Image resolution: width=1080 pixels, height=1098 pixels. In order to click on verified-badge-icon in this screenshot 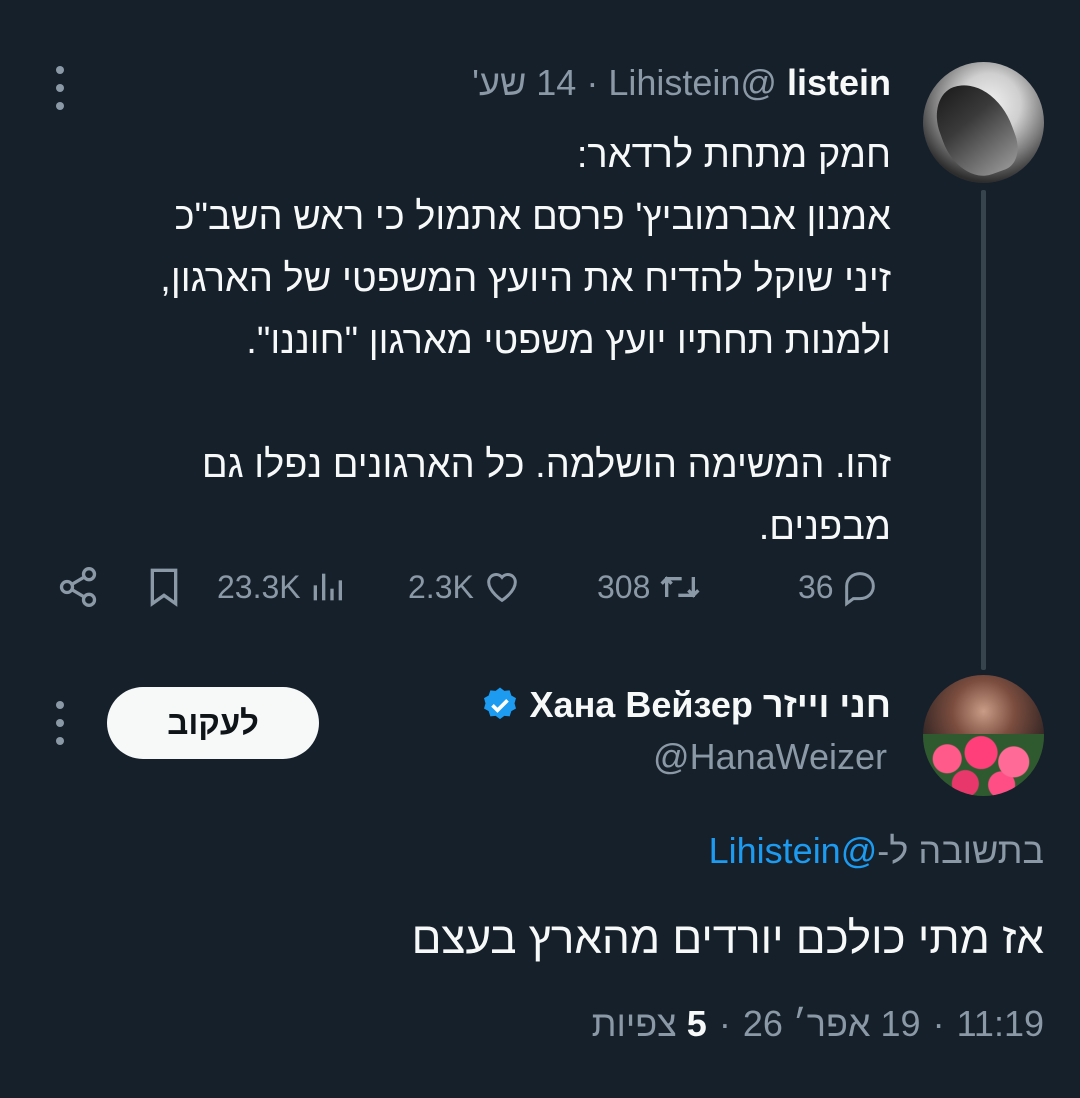, I will do `click(499, 703)`.